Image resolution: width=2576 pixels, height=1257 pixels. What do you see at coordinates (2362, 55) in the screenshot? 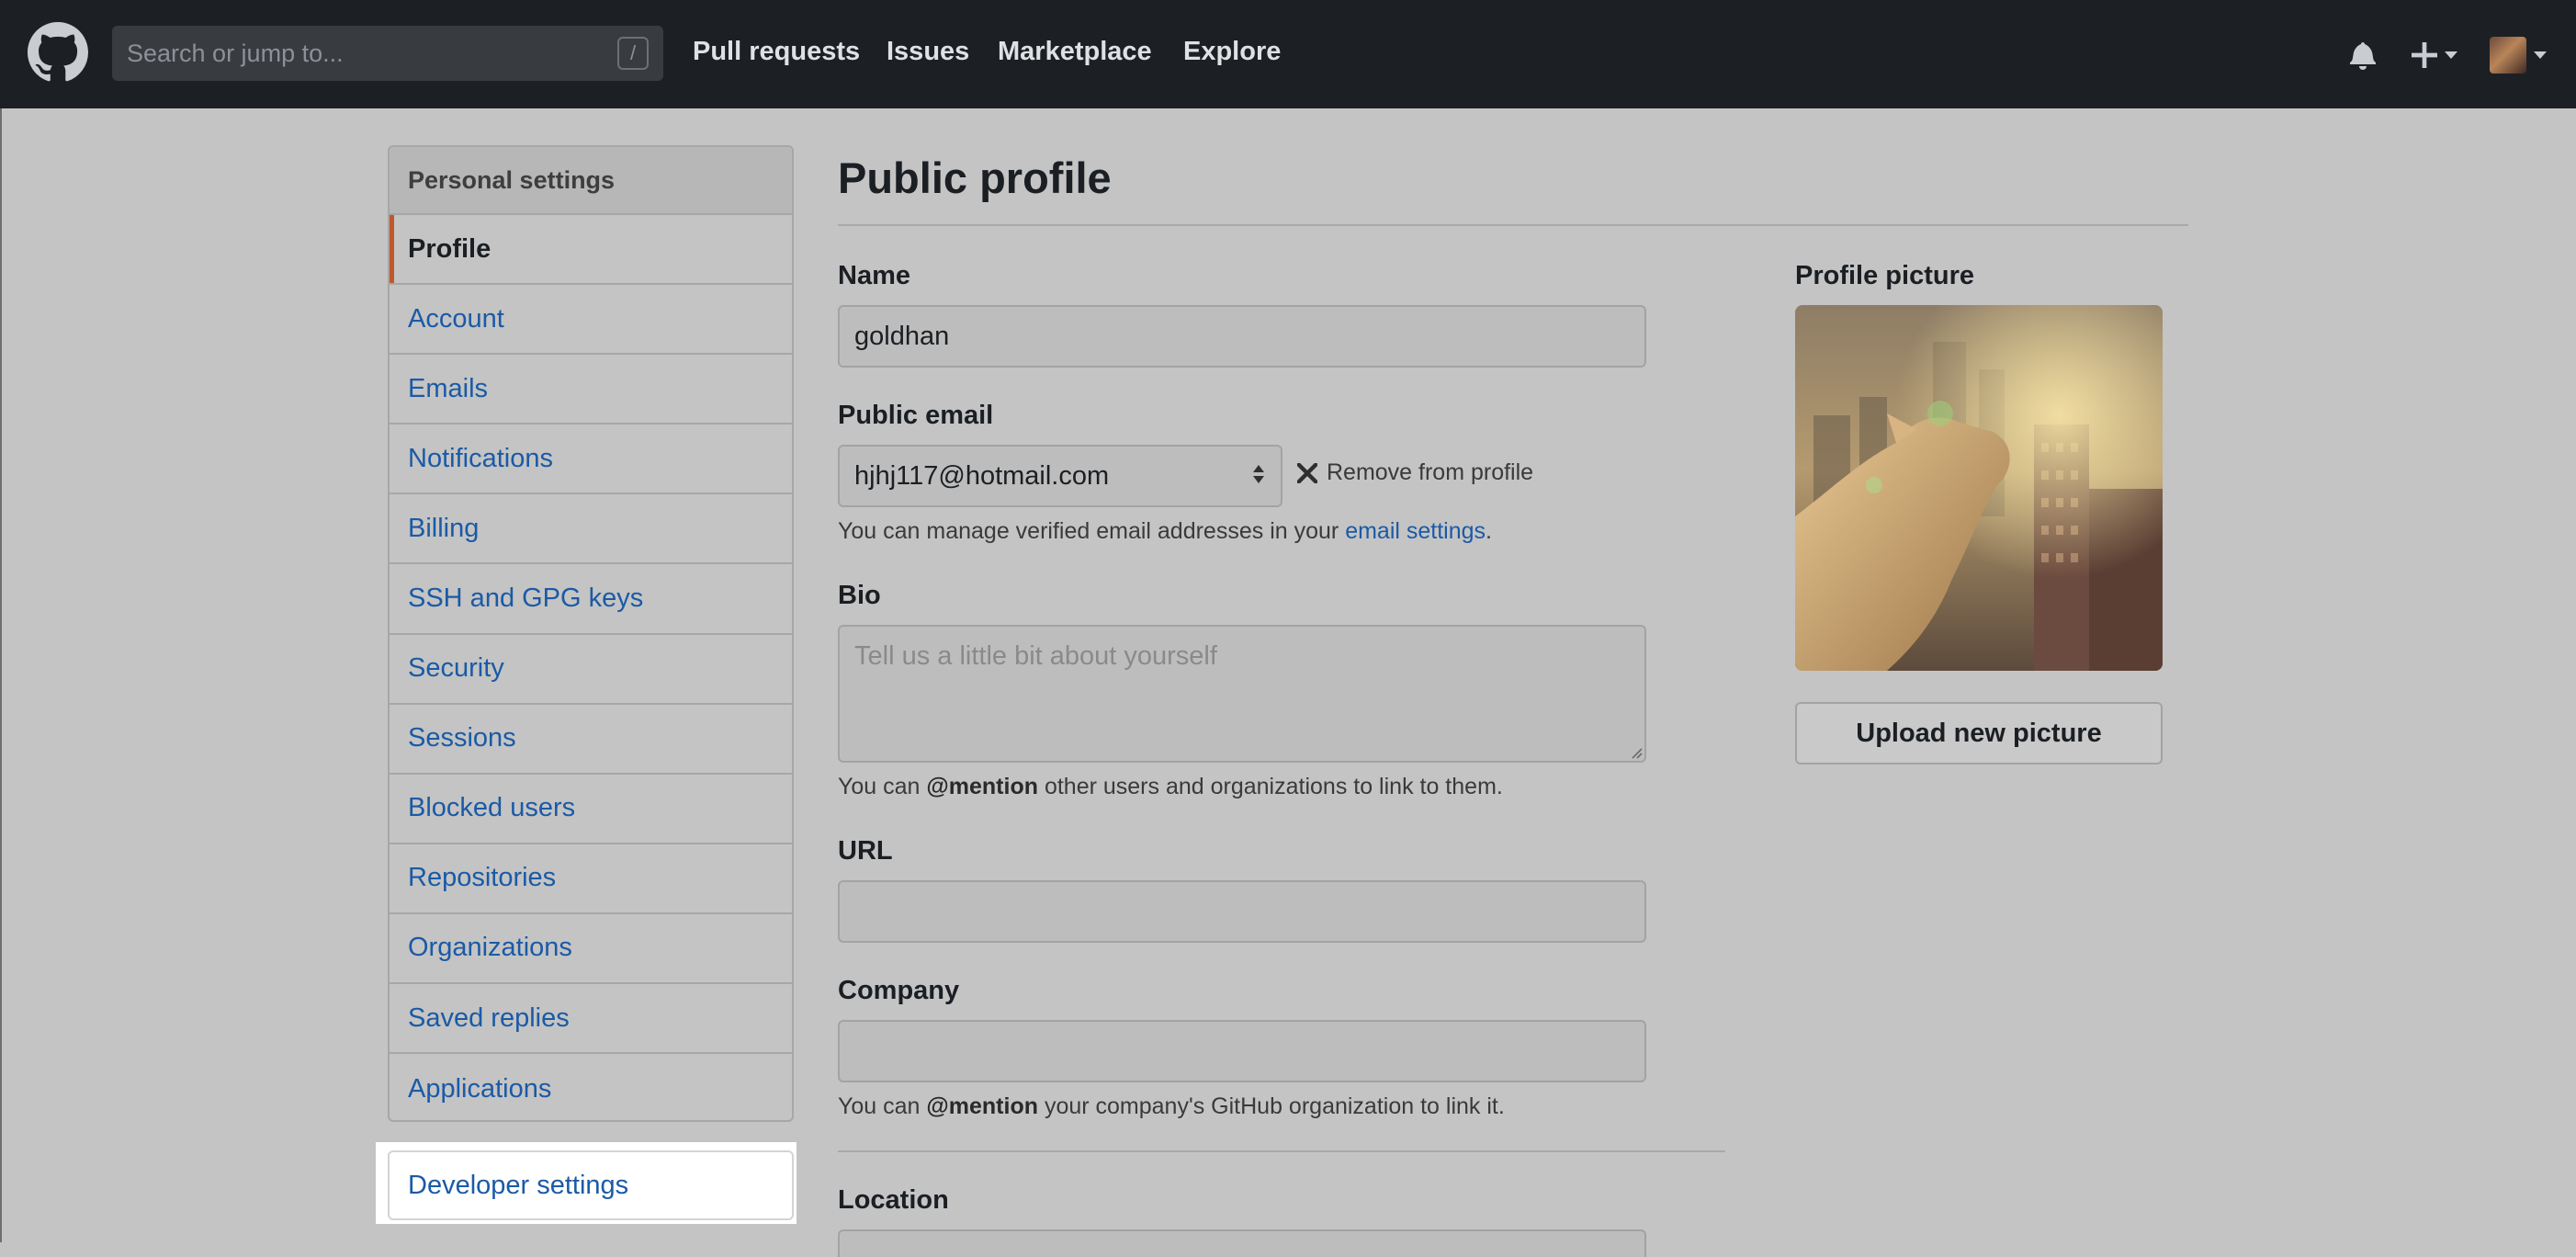
I see `bell-icon` at bounding box center [2362, 55].